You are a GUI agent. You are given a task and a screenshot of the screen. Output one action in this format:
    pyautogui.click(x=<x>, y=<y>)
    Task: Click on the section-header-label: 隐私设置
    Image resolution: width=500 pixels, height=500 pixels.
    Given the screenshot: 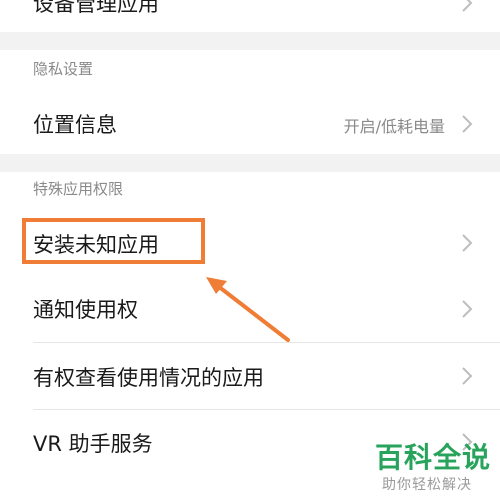 What is the action you would take?
    pyautogui.click(x=63, y=69)
    